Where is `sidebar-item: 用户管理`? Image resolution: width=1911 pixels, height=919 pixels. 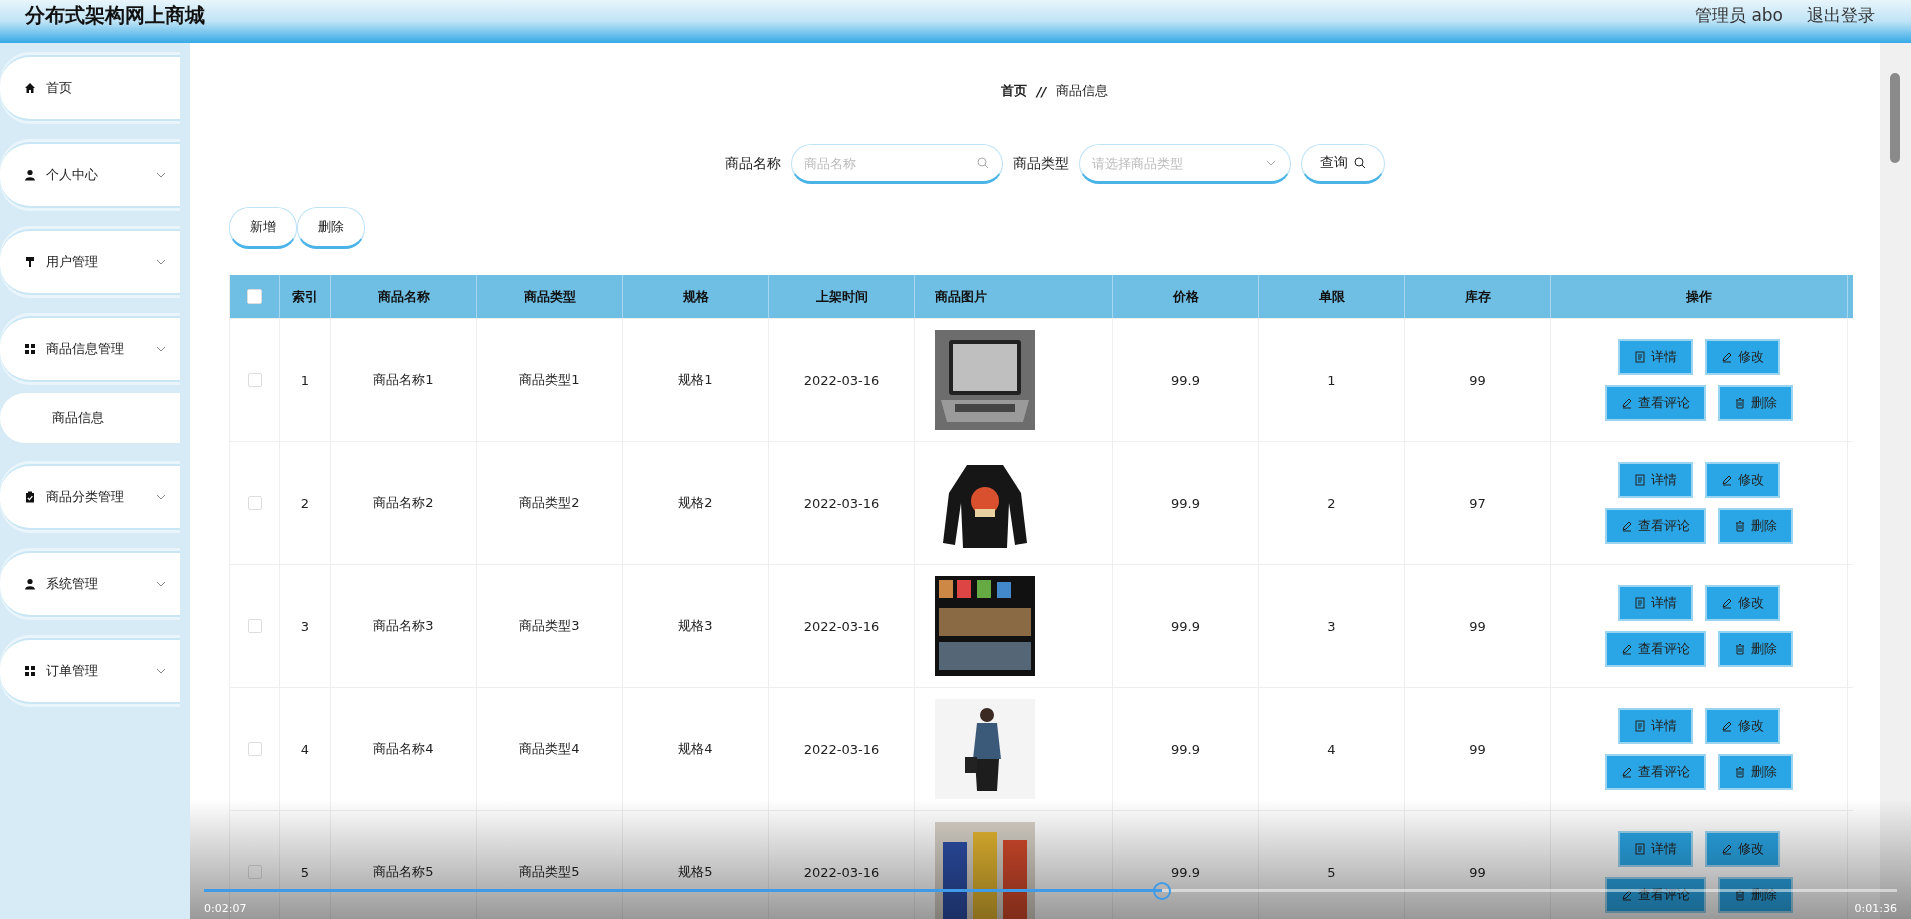 sidebar-item: 用户管理 is located at coordinates (90, 262).